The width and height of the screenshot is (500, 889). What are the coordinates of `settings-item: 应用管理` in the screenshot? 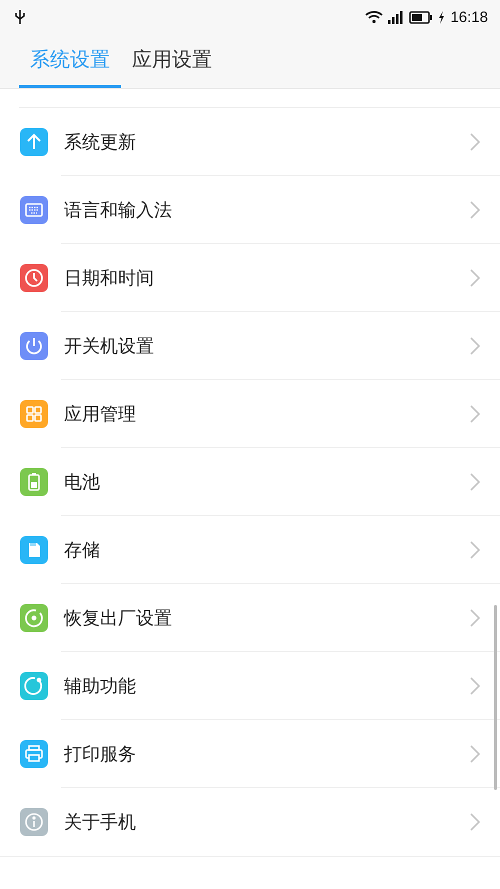 It's located at (250, 414).